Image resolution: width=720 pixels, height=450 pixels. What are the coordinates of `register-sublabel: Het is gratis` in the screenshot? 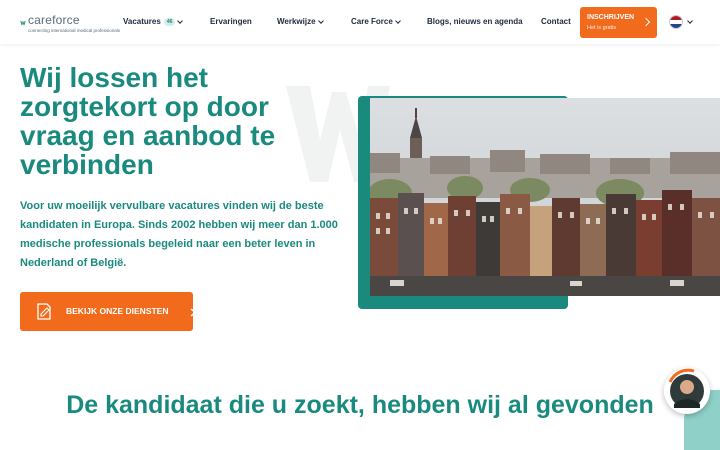 It's located at (602, 28).